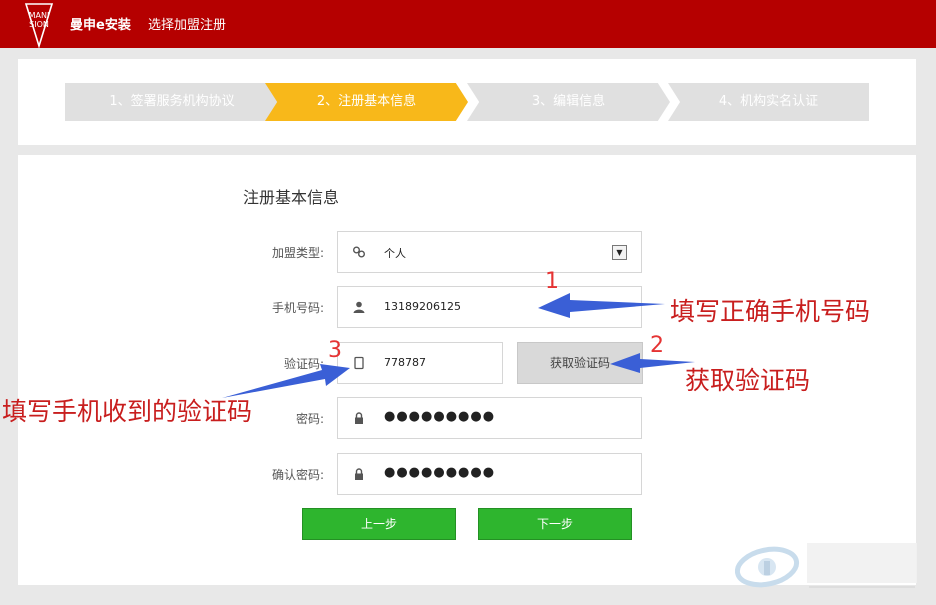 The width and height of the screenshot is (936, 605). What do you see at coordinates (748, 380) in the screenshot?
I see `annotation-text-2: 获取验证码` at bounding box center [748, 380].